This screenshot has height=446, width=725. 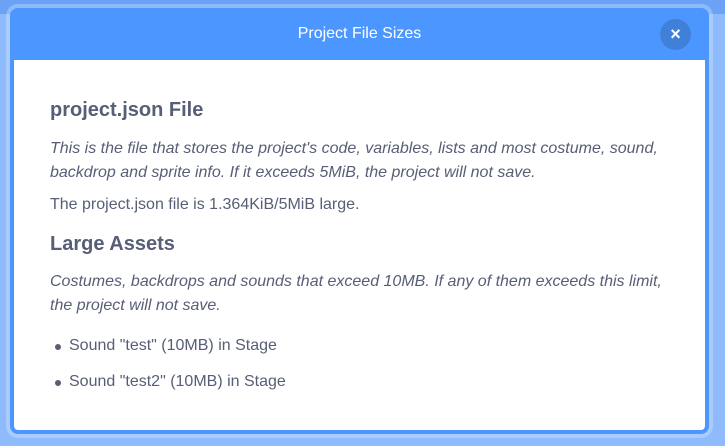 I want to click on modal-header: Project File Sizes ×, so click(x=359, y=34).